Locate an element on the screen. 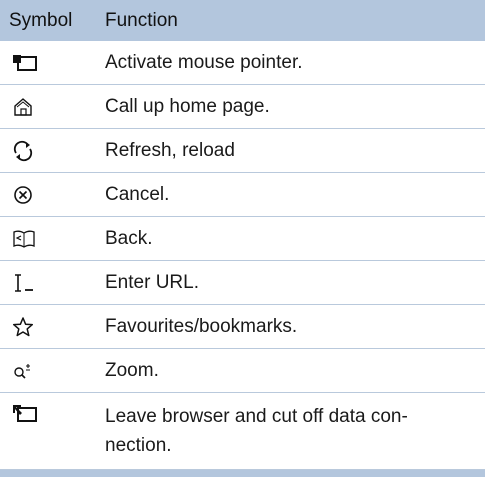  row-function-line2: nection. is located at coordinates (138, 445).